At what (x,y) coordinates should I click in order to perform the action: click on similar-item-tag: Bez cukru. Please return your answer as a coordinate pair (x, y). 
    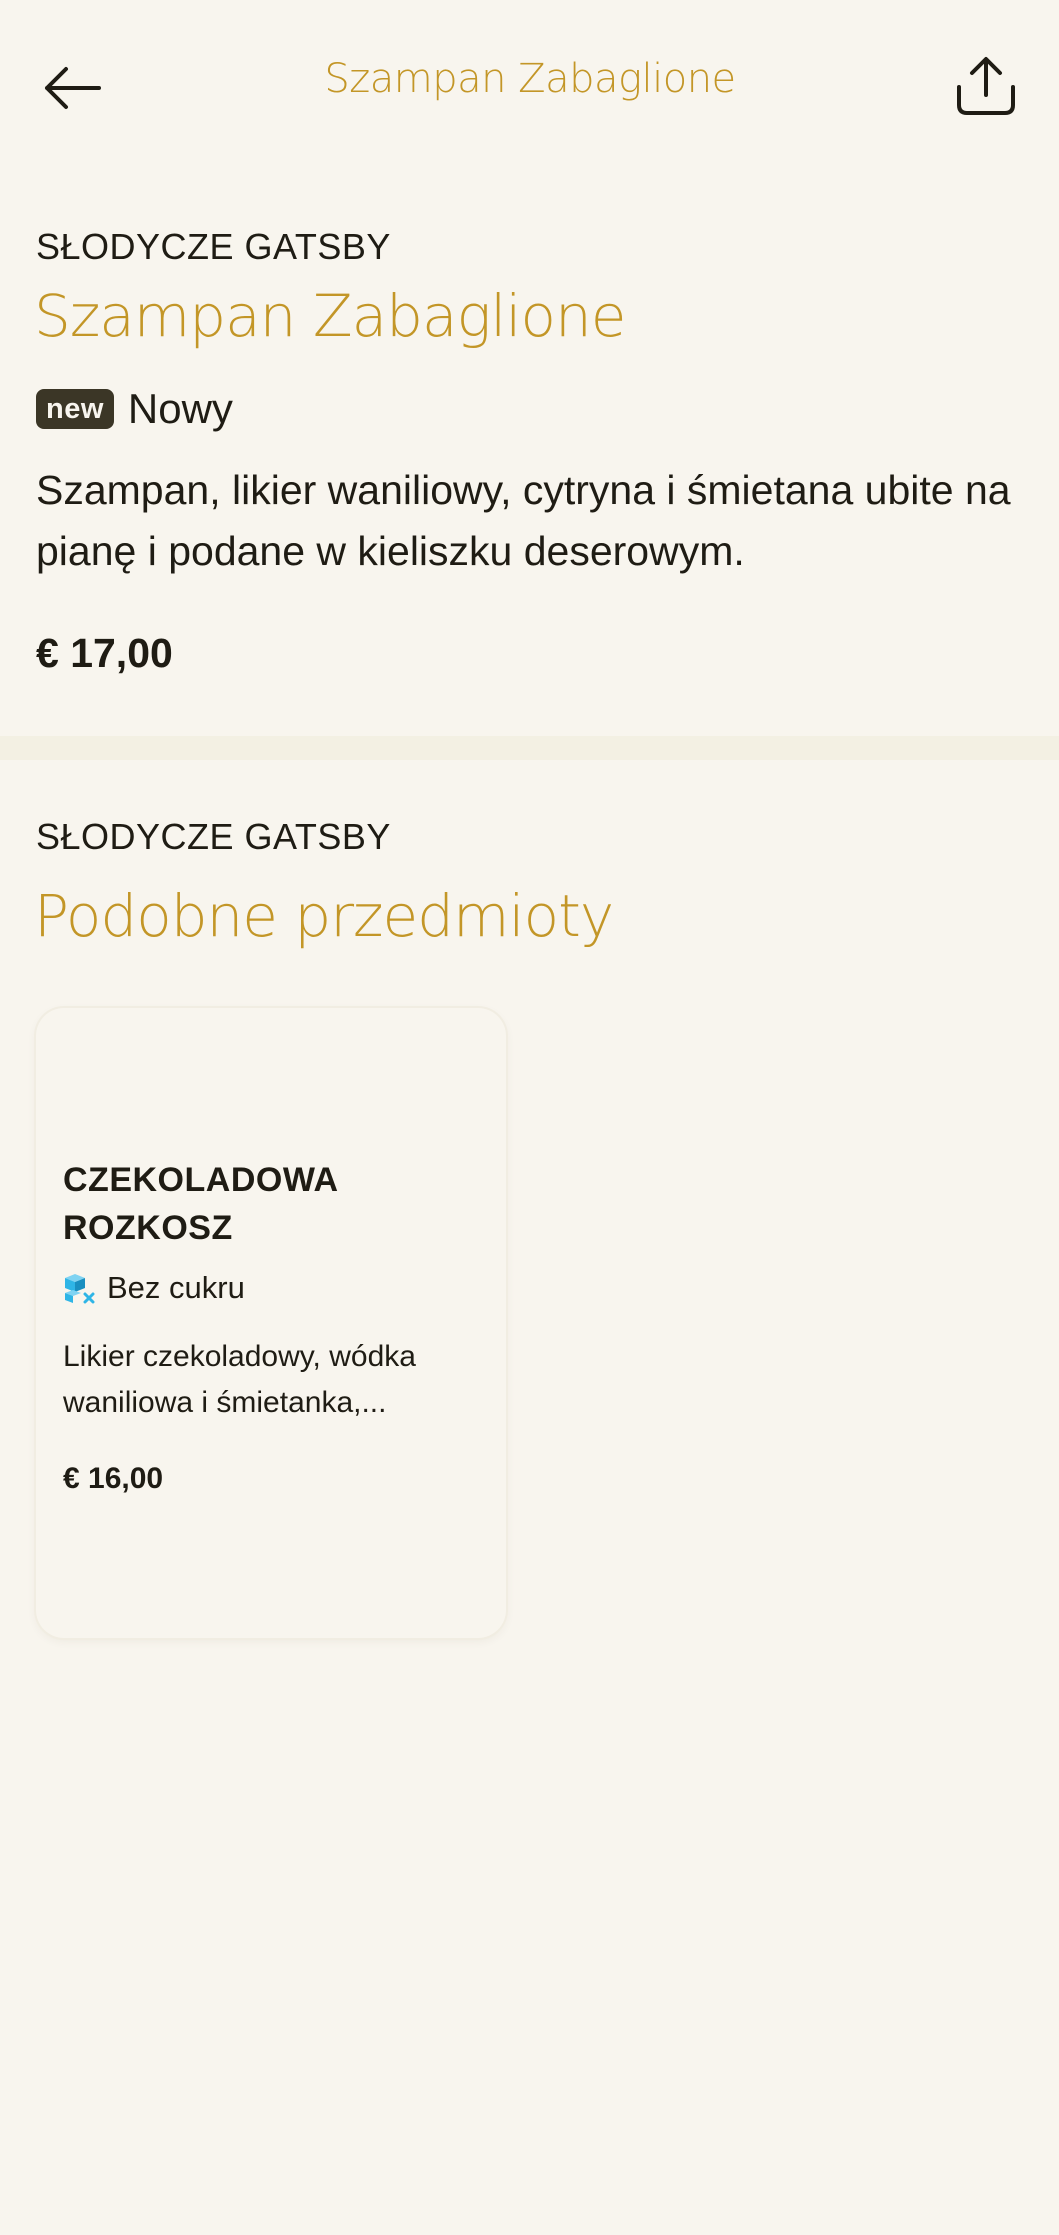
    Looking at the image, I should click on (154, 1288).